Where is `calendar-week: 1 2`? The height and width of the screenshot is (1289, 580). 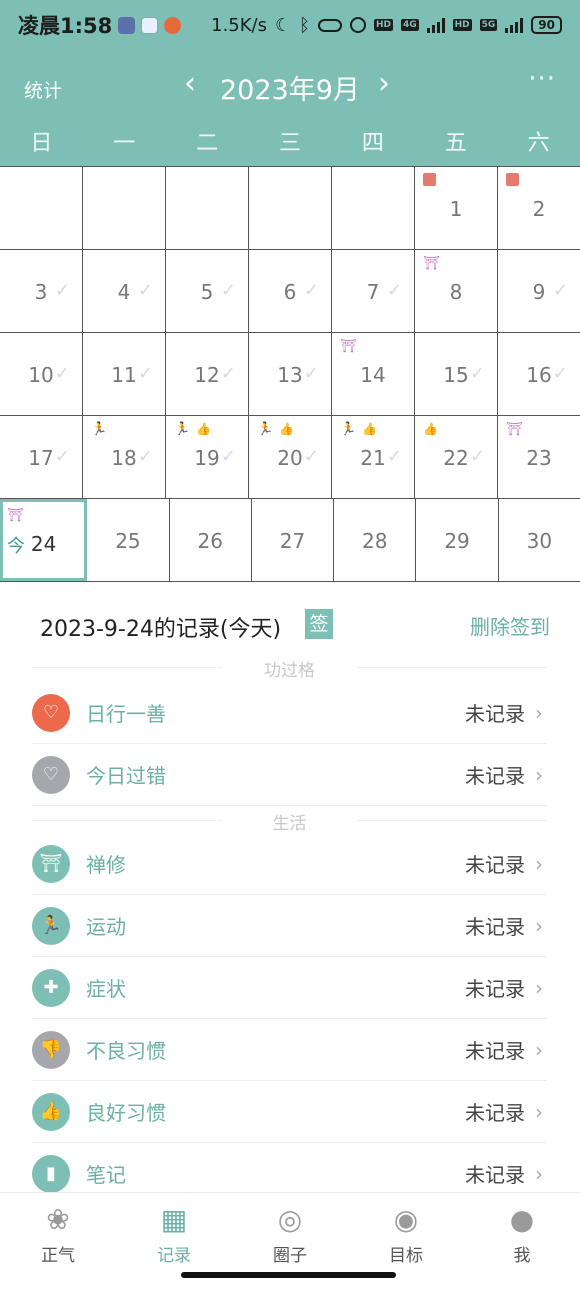
calendar-week: 1 2 is located at coordinates (290, 208).